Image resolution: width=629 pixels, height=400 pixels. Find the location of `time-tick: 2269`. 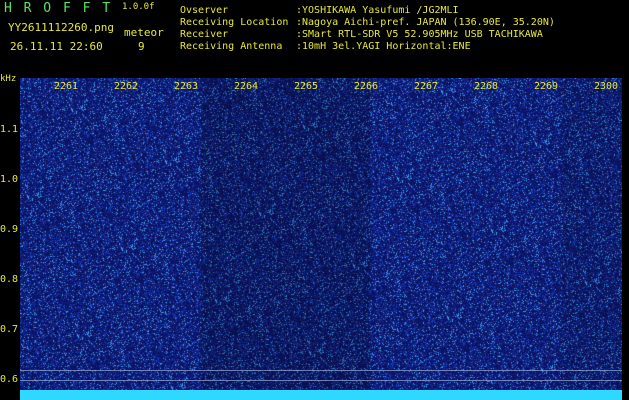

time-tick: 2269 is located at coordinates (546, 86).